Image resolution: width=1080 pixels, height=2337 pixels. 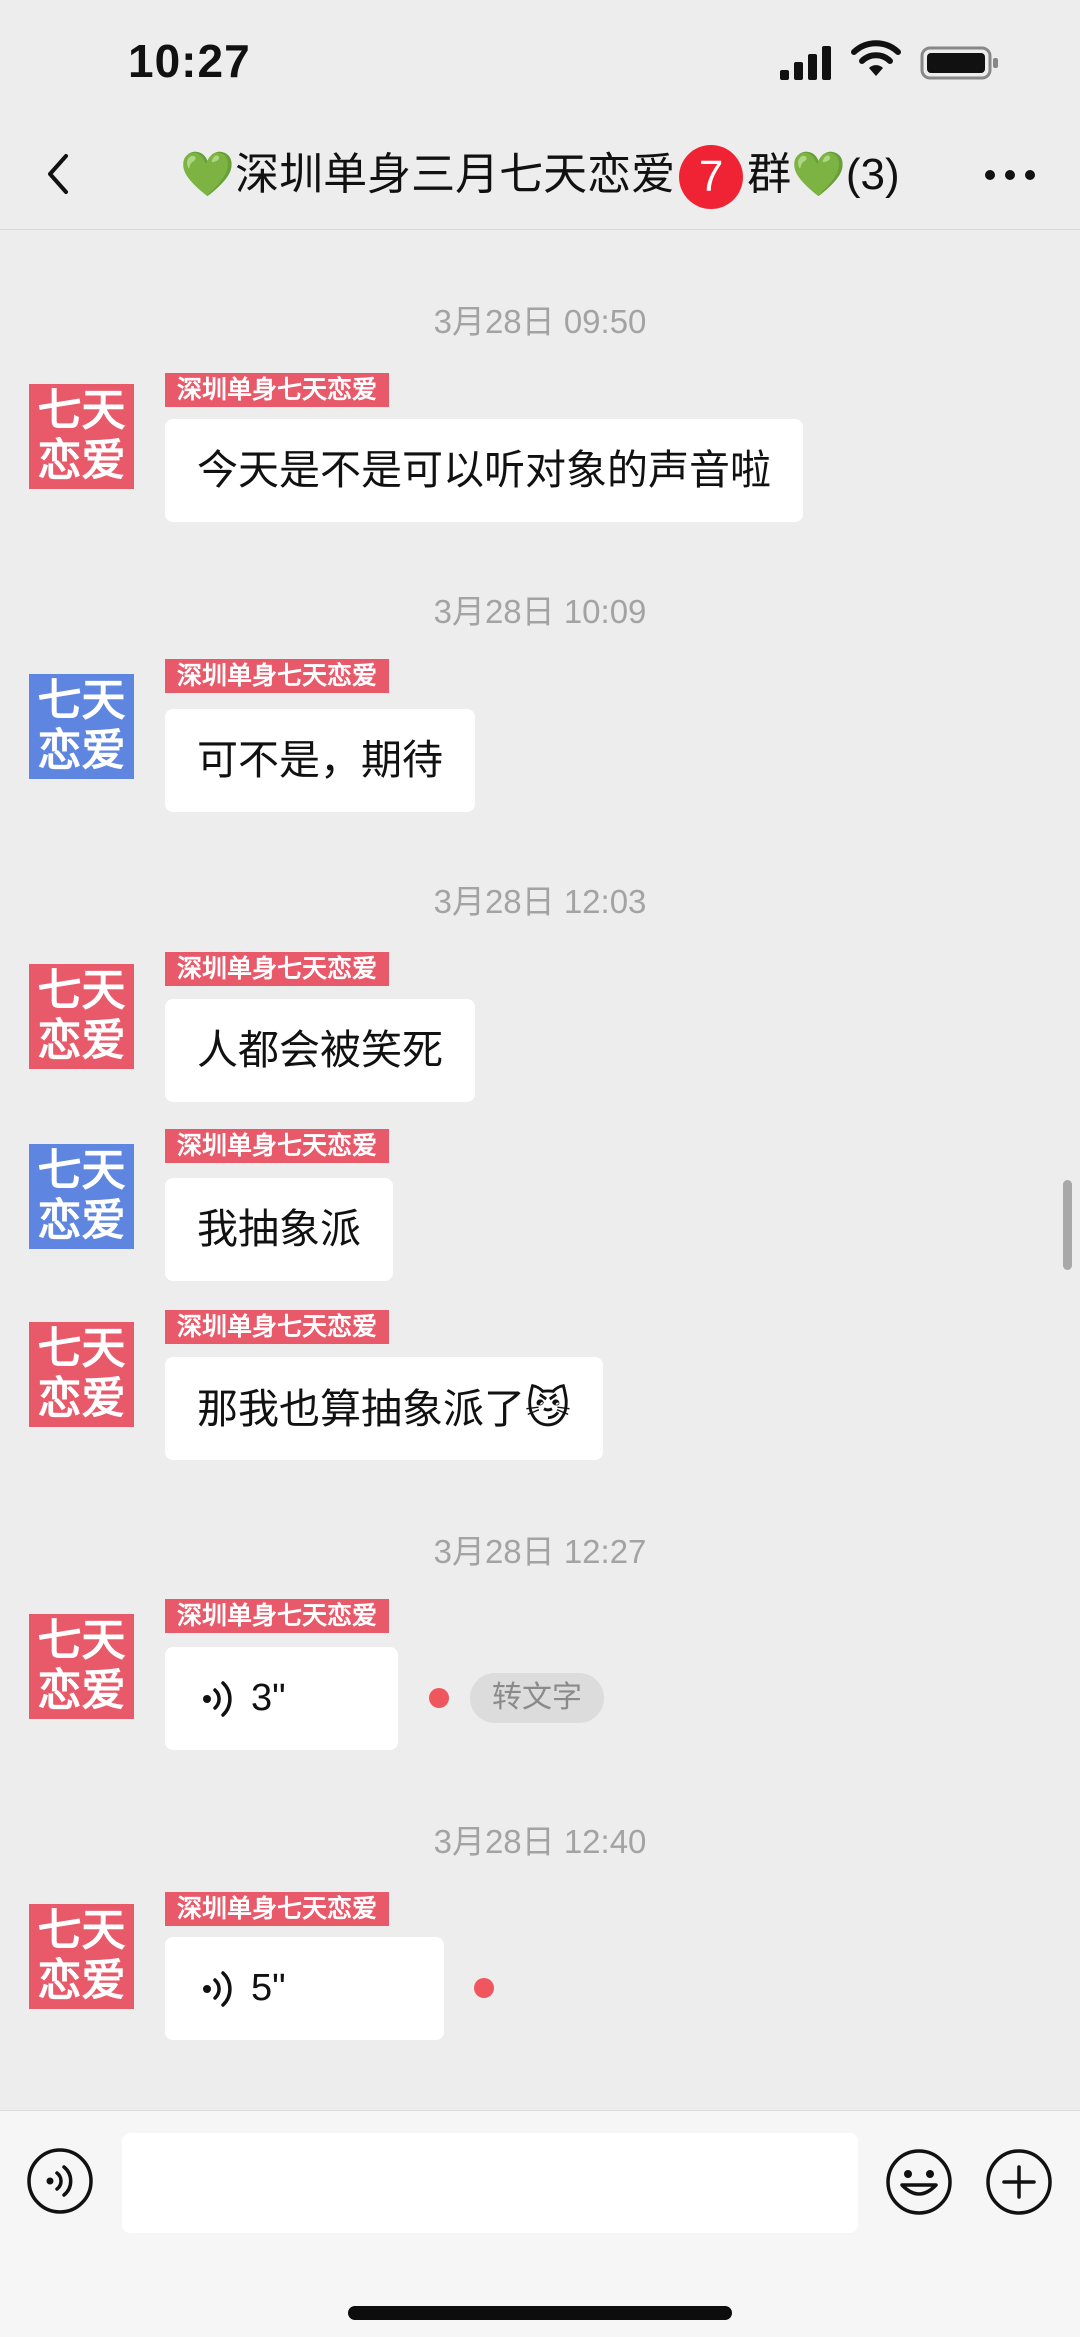 What do you see at coordinates (548, 1408) in the screenshot?
I see `cat-emoji-icon: 😼` at bounding box center [548, 1408].